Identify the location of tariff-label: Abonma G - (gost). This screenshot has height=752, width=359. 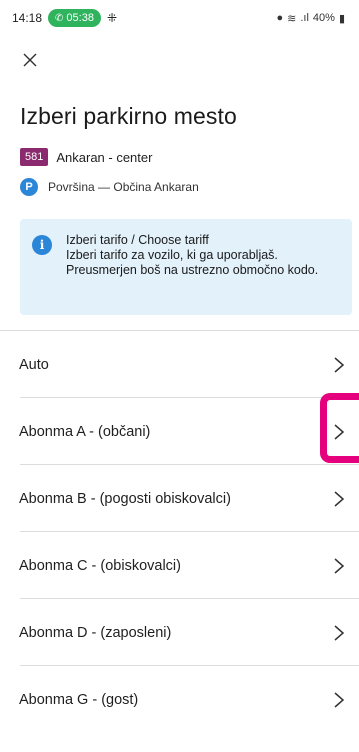
(79, 699).